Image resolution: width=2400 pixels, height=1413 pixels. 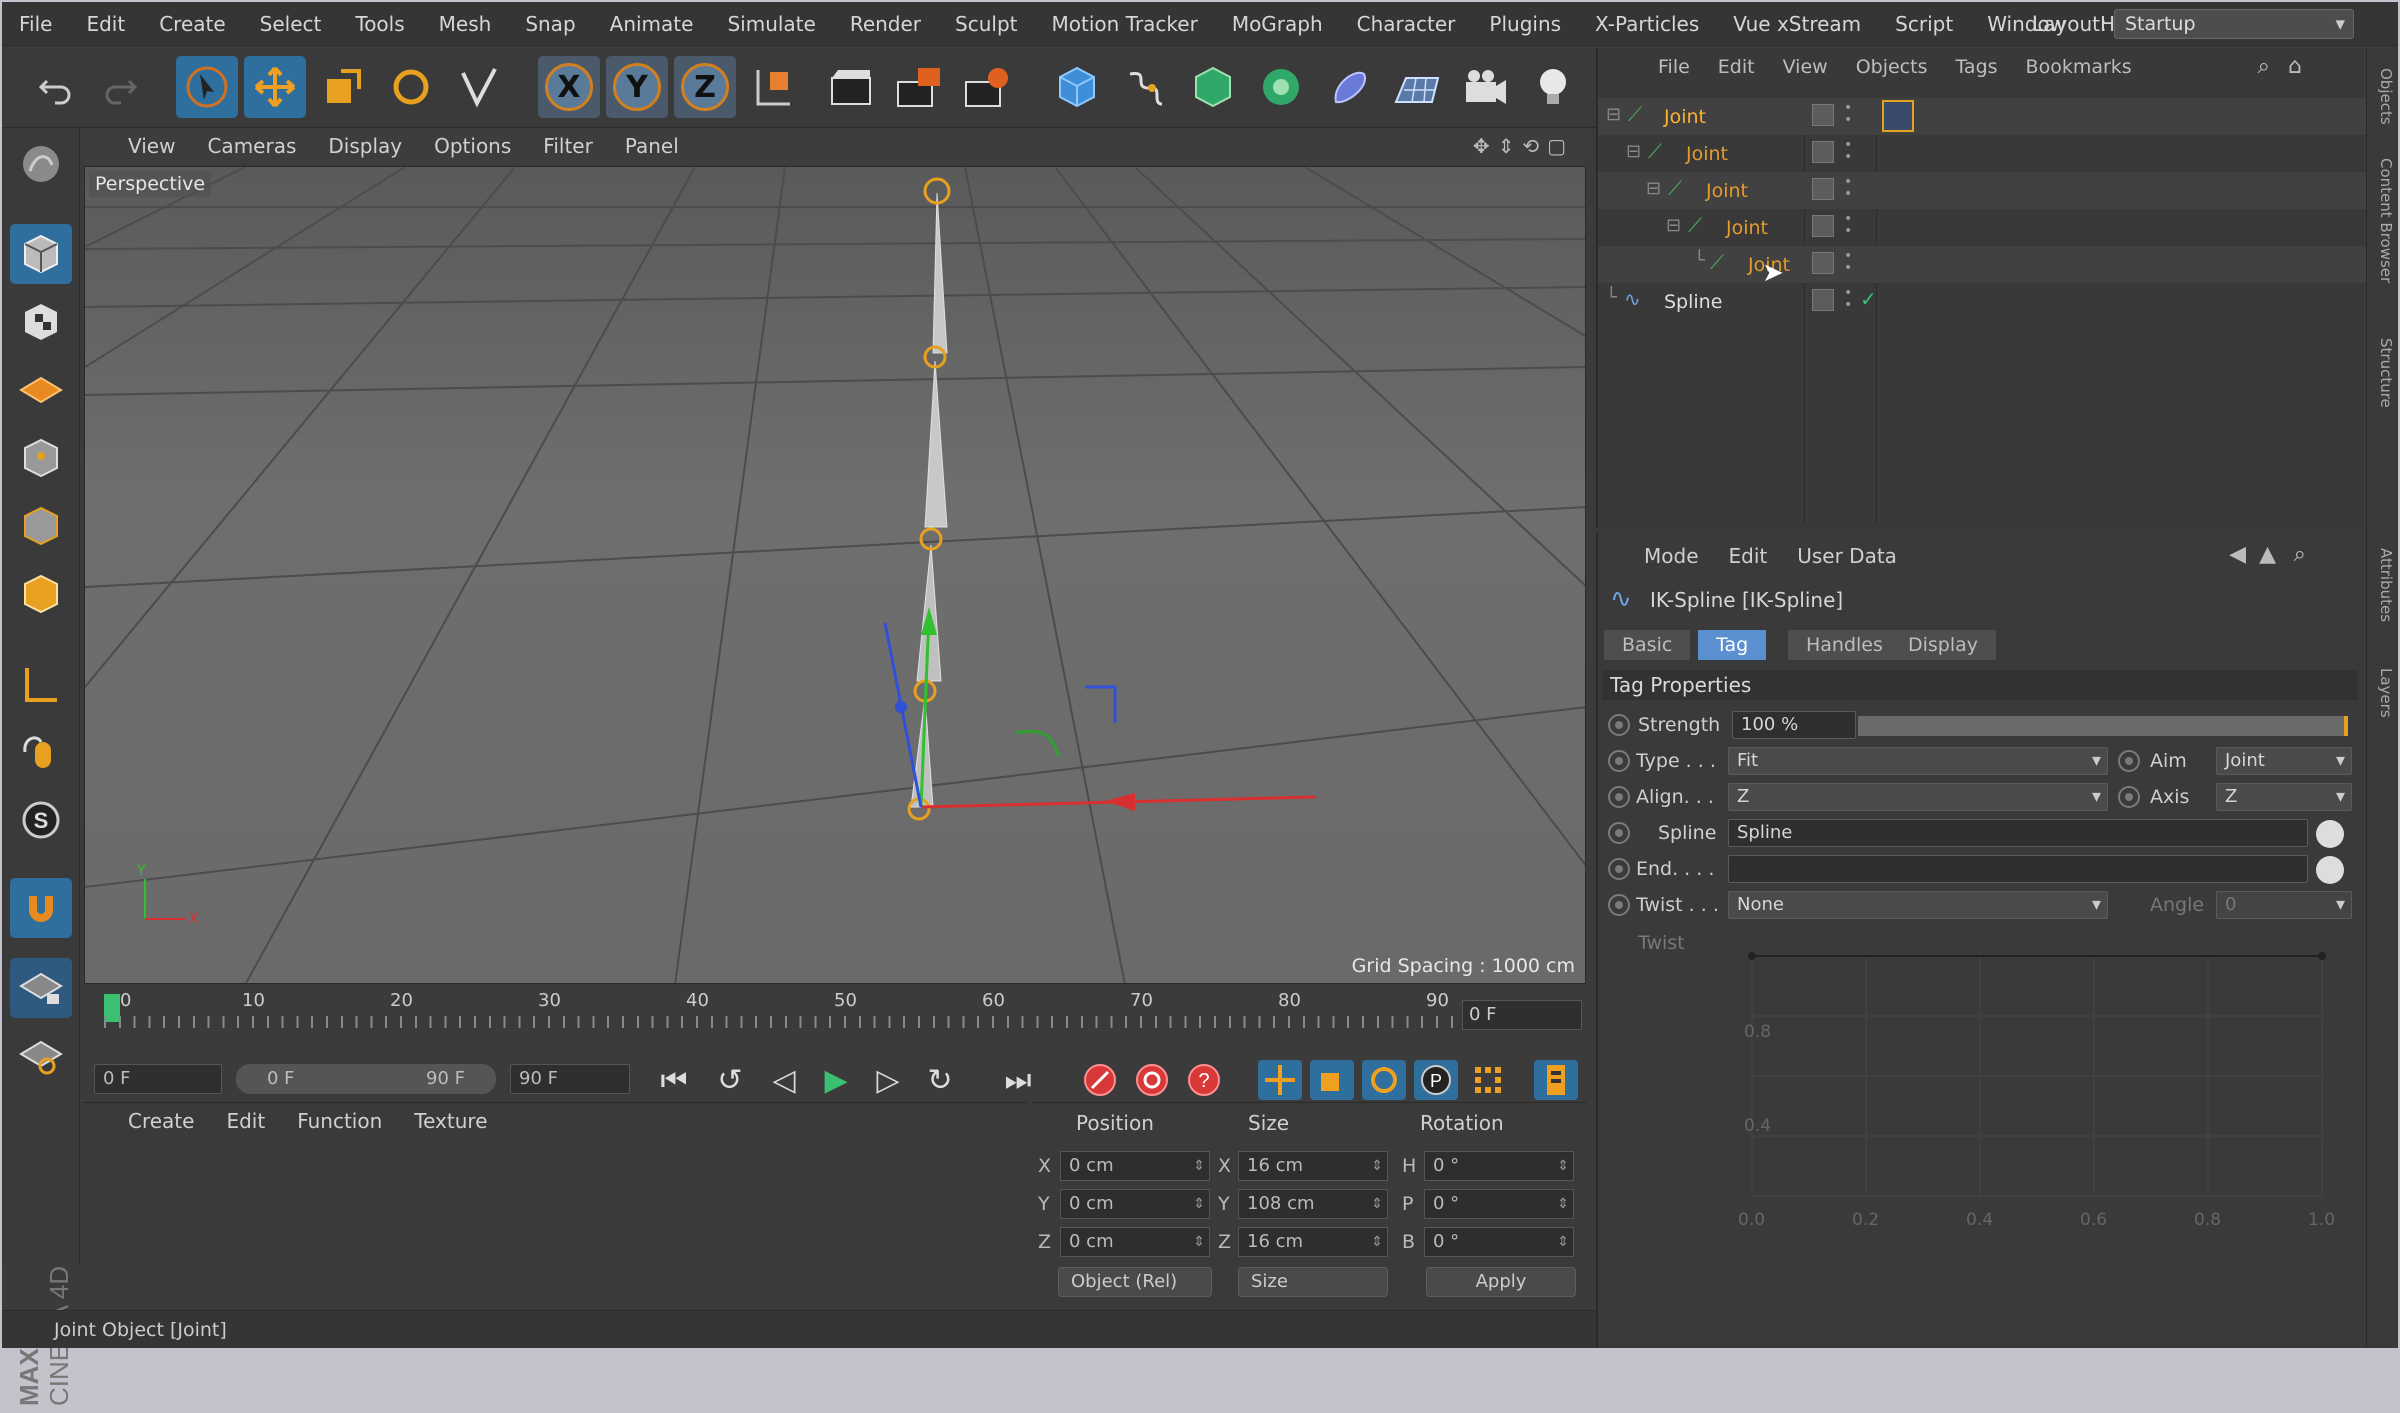 I want to click on twist-curve-graph: 0.8 0.4 0.0 0.2 0.4 0.6 0.8 1.0, so click(x=2039, y=1106).